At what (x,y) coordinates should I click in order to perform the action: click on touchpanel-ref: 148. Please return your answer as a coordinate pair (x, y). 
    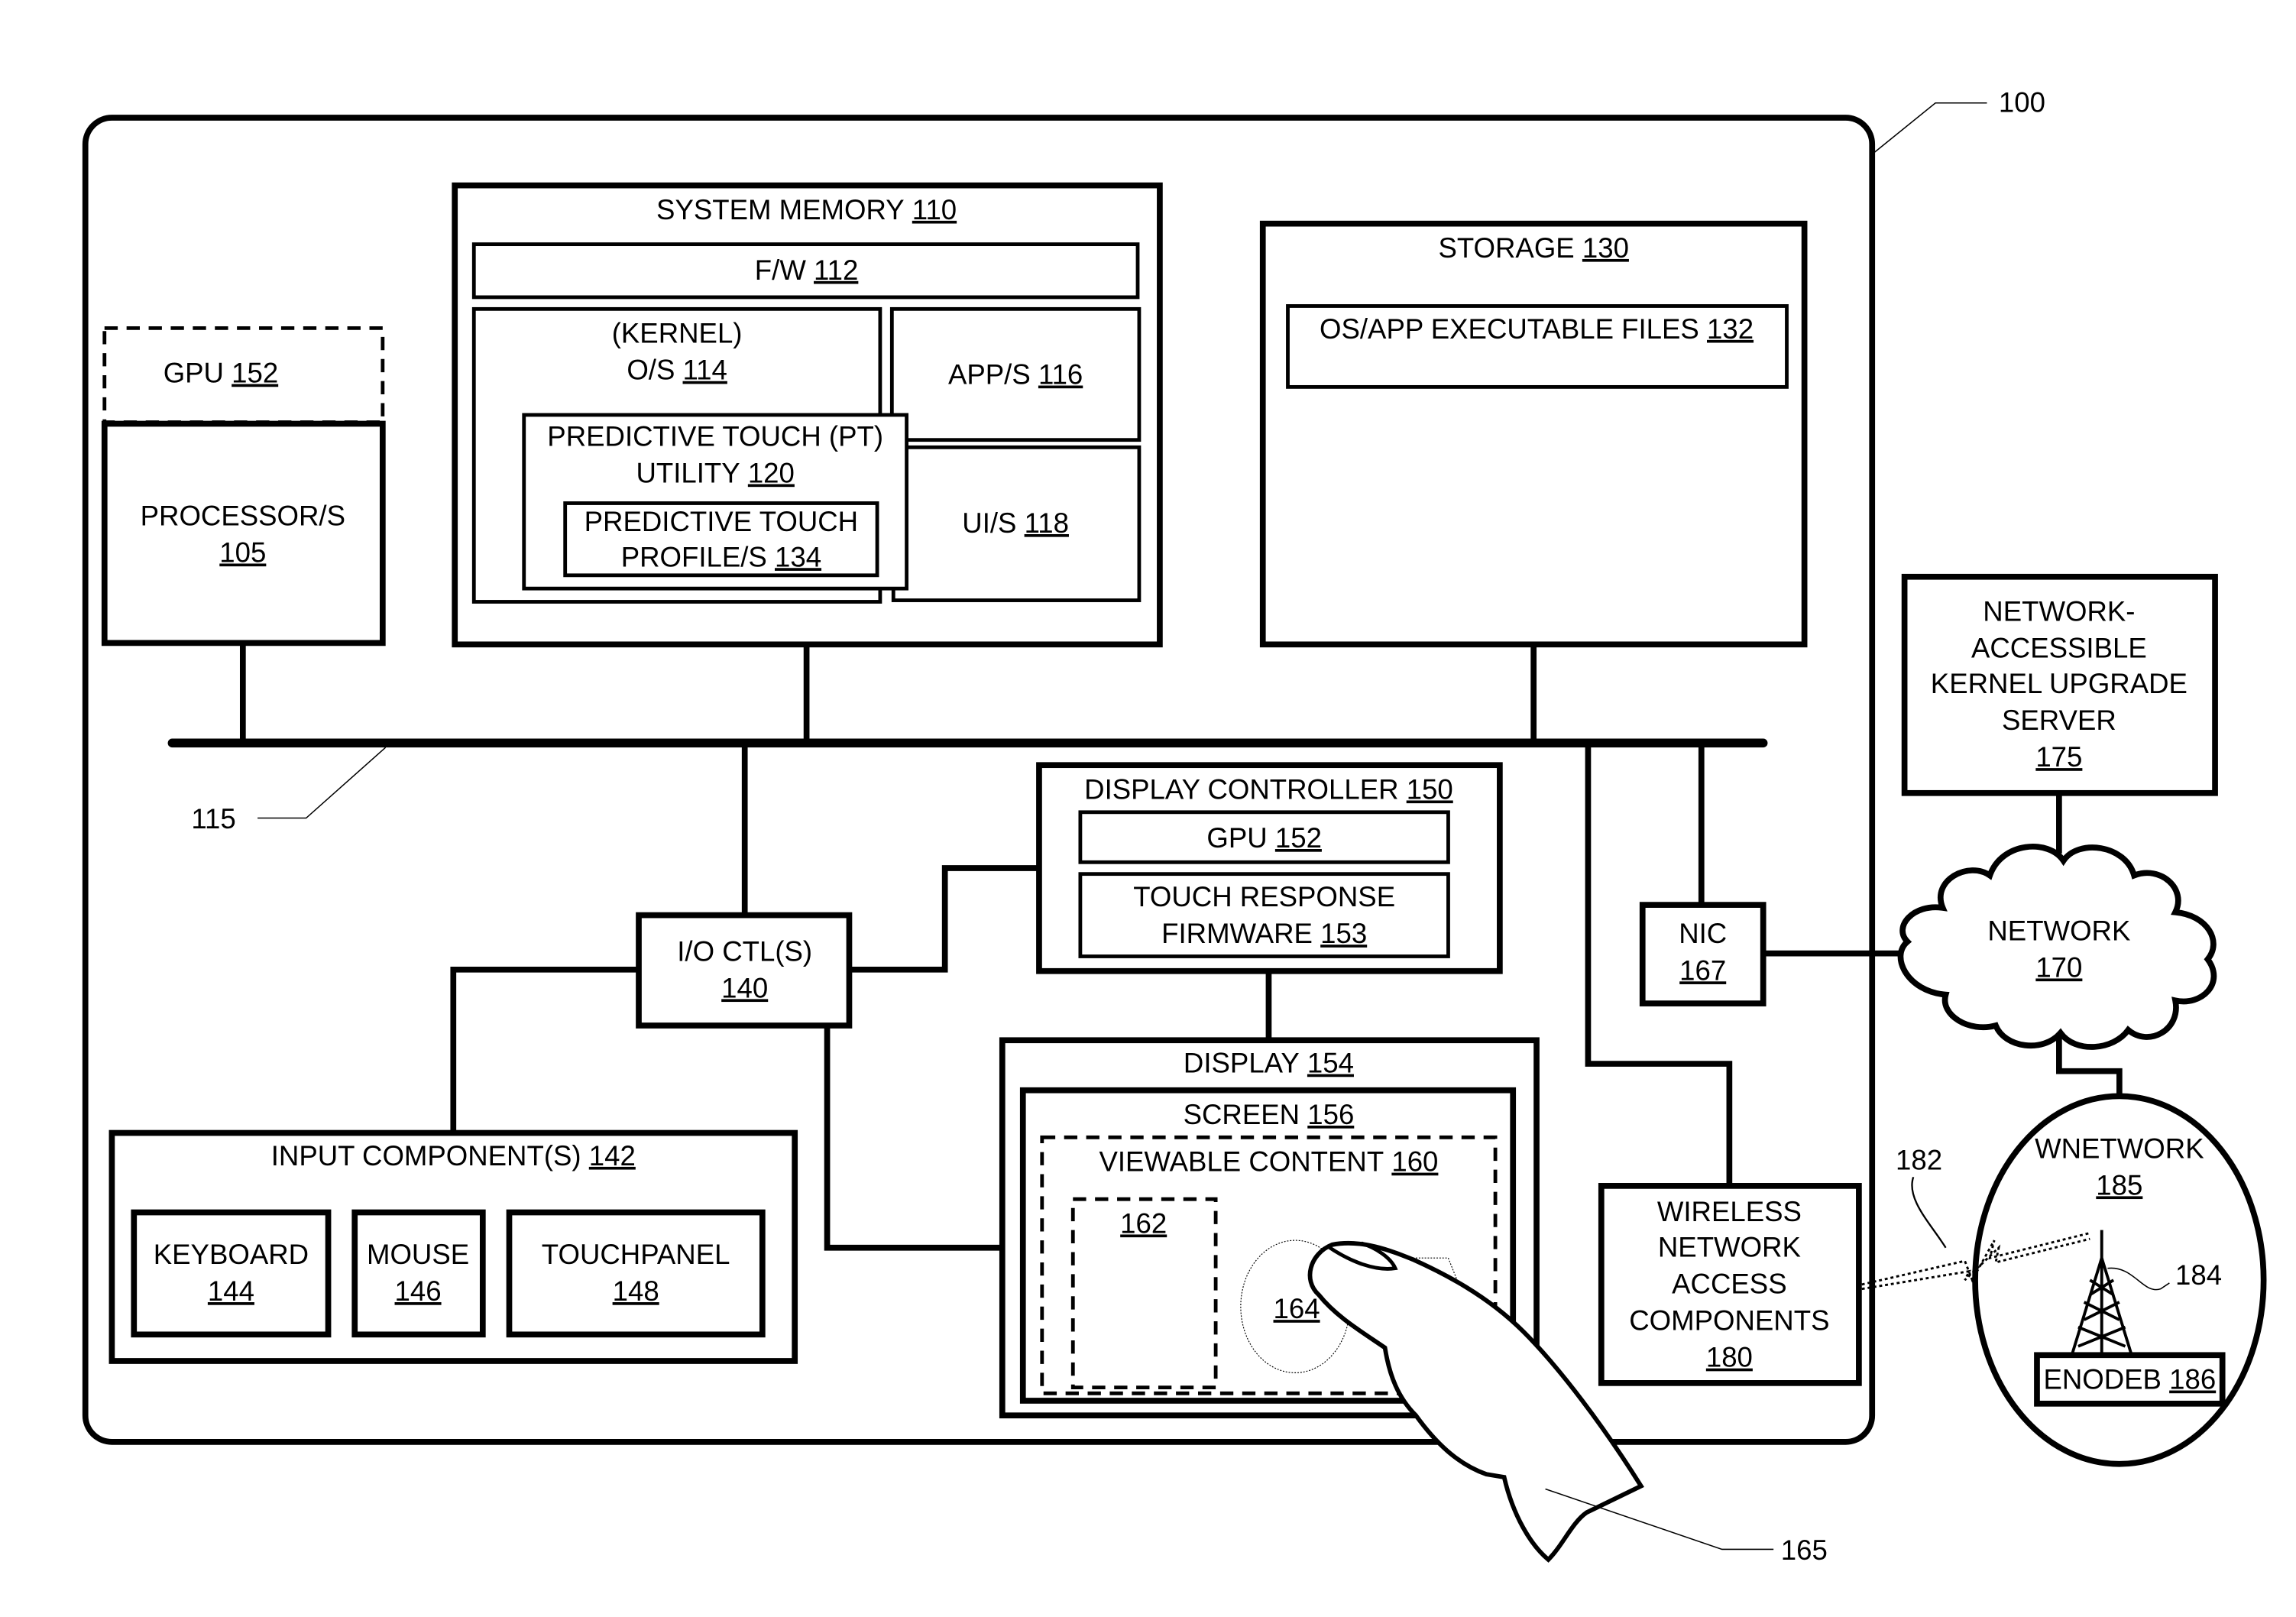
    Looking at the image, I should click on (636, 1291).